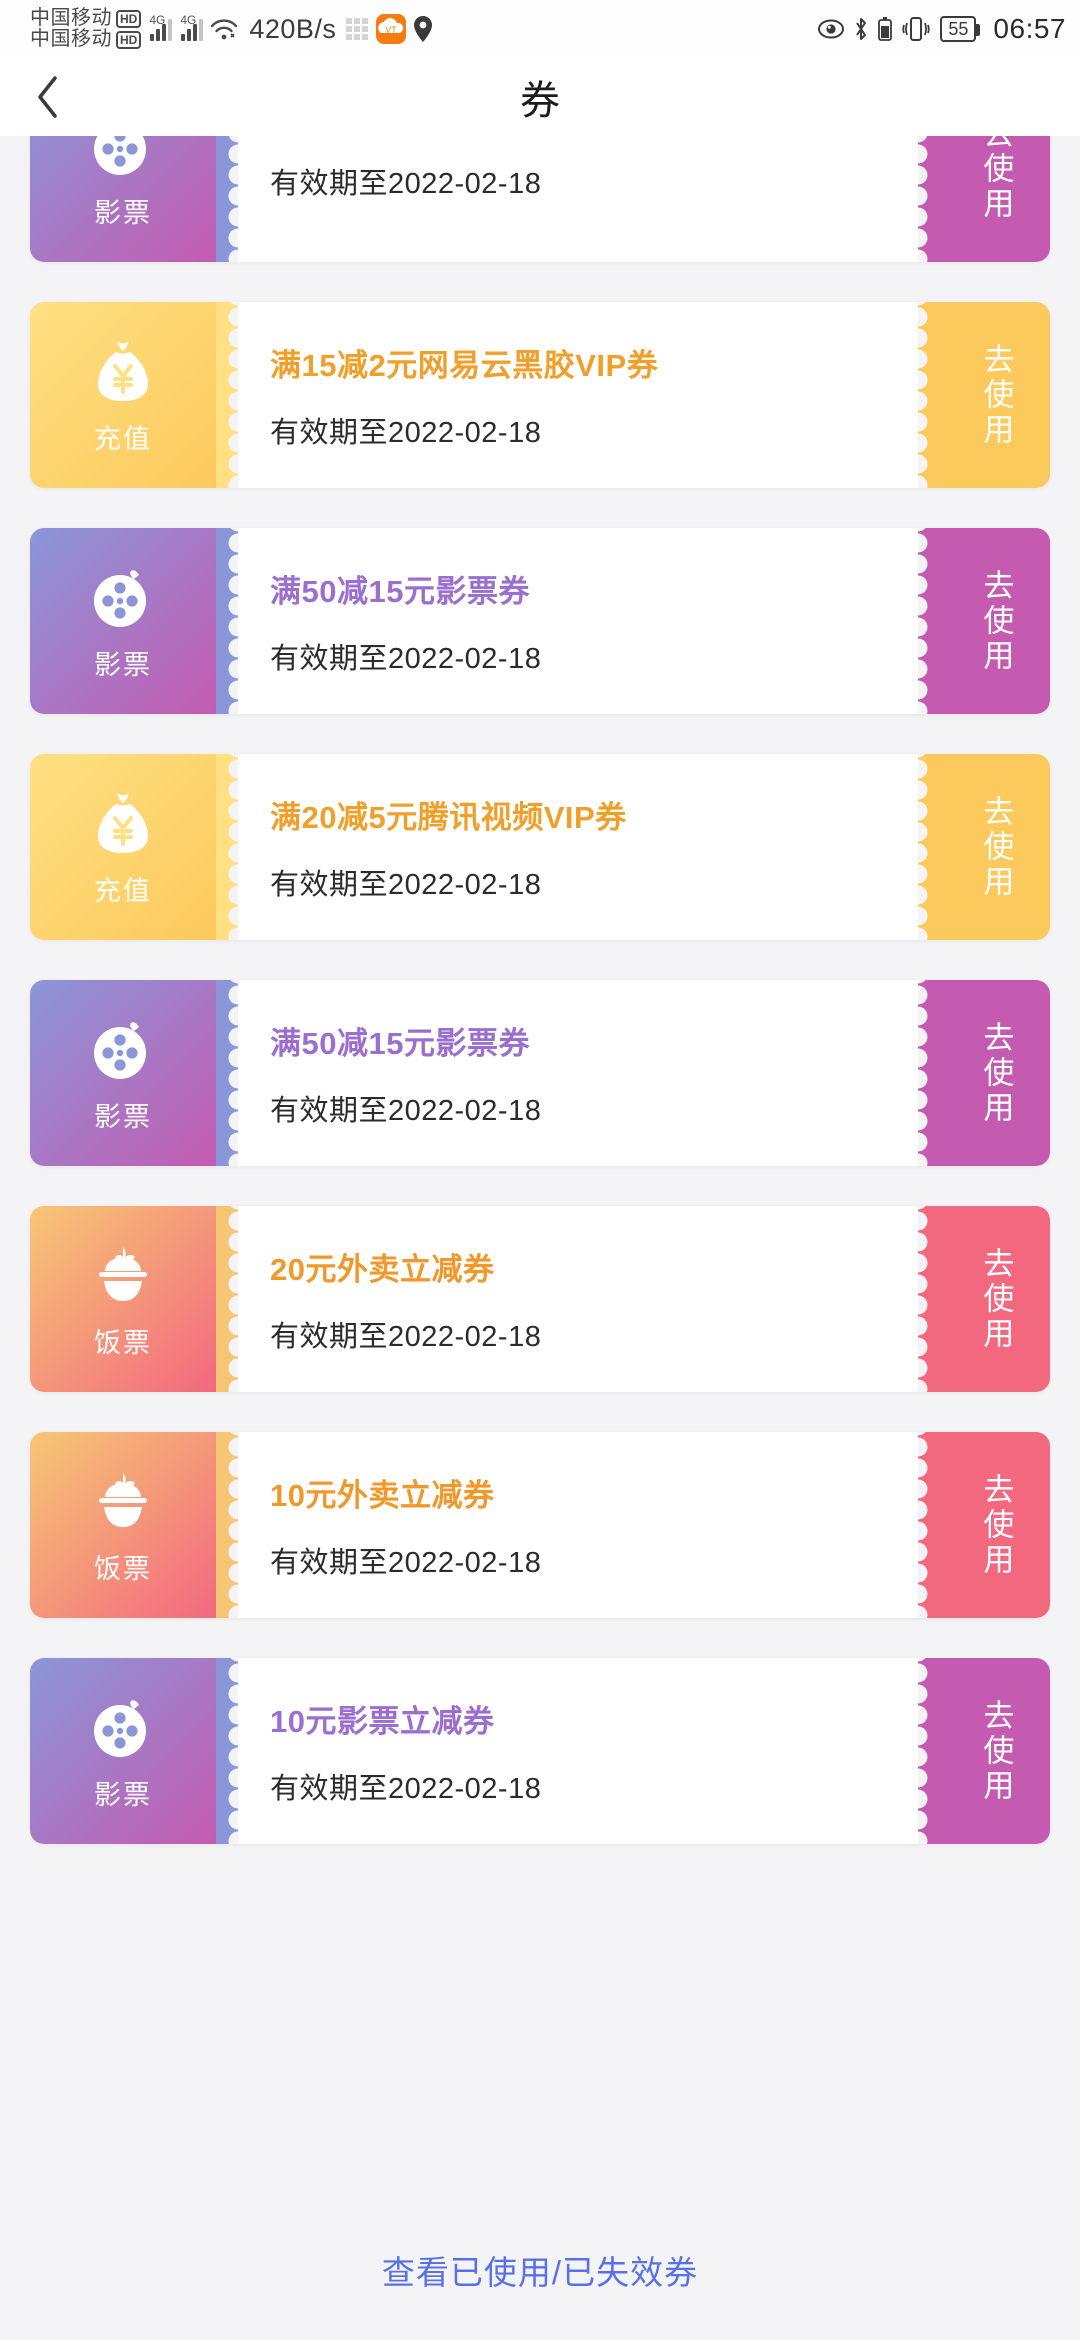 The height and width of the screenshot is (2340, 1080). Describe the element at coordinates (831, 29) in the screenshot. I see `eye-icon` at that location.